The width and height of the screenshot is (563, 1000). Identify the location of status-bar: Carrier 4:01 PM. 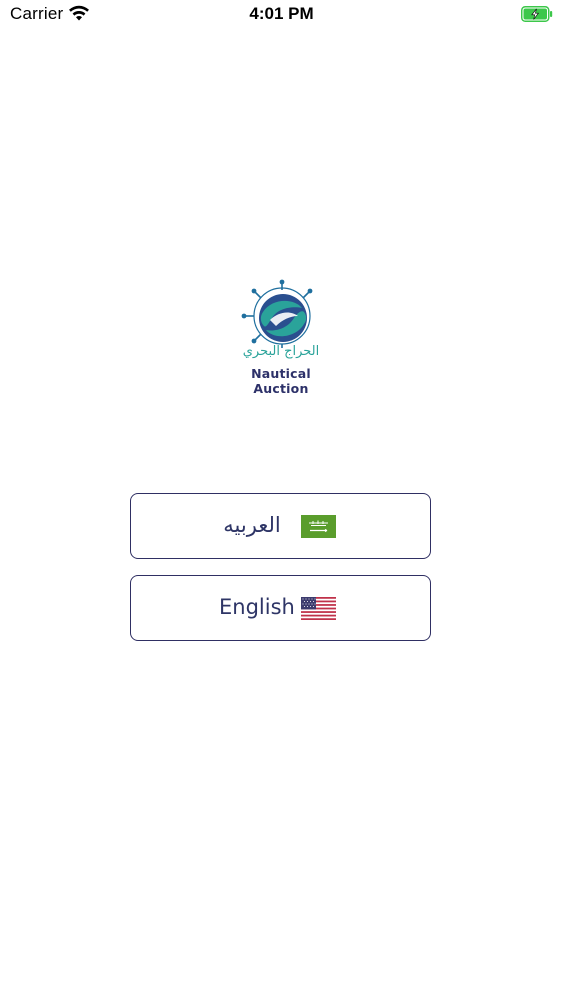
(281, 15).